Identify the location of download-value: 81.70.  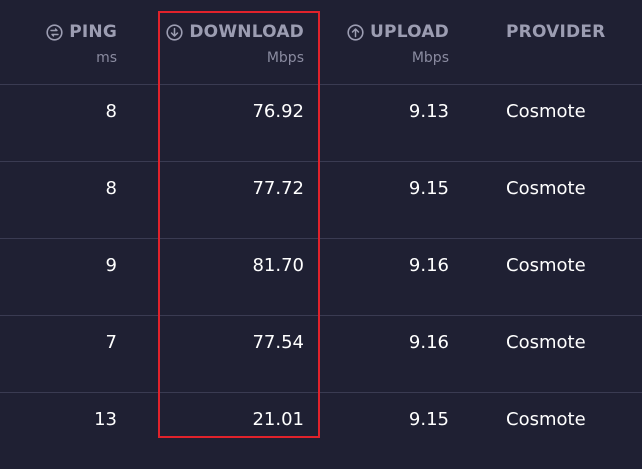
(278, 265).